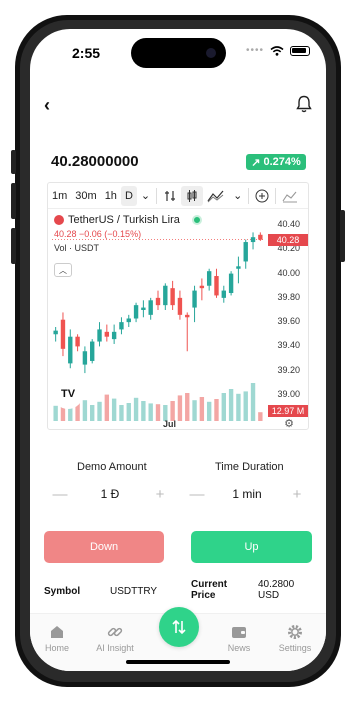  Describe the element at coordinates (288, 224) in the screenshot. I see `y-axis-label: 40.40` at that location.